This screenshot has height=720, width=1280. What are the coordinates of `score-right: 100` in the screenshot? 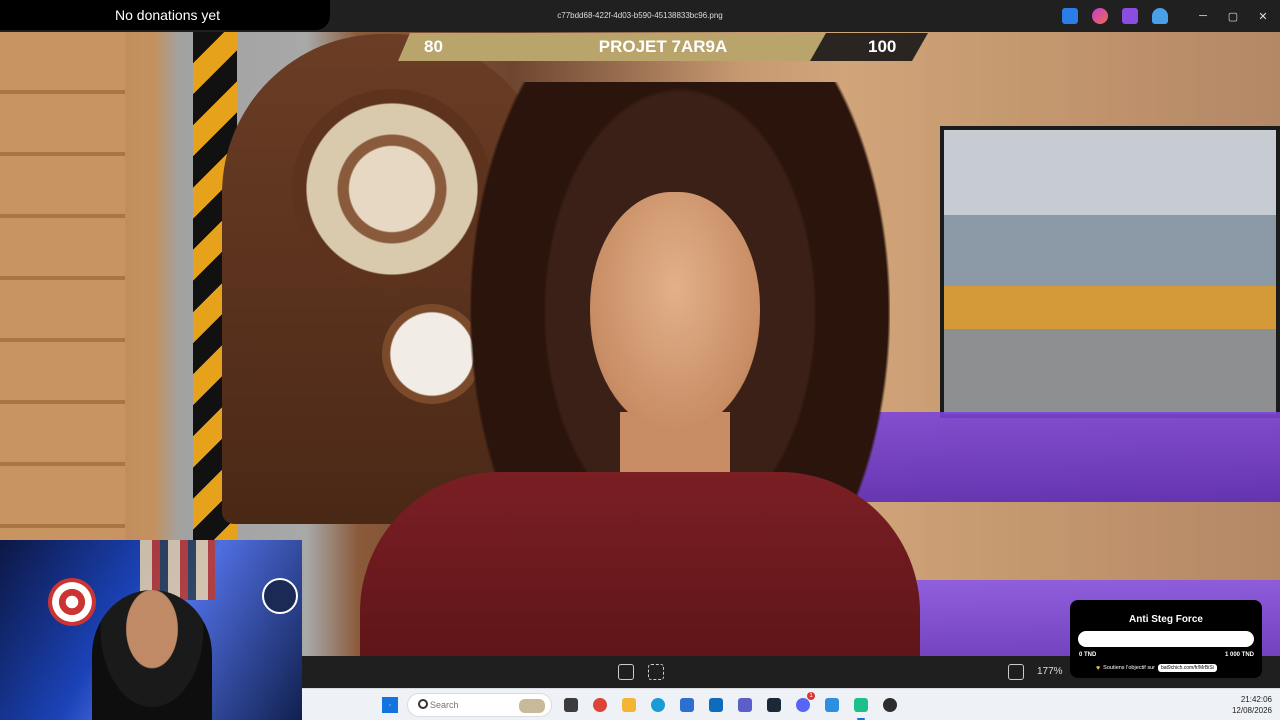 It's located at (882, 46).